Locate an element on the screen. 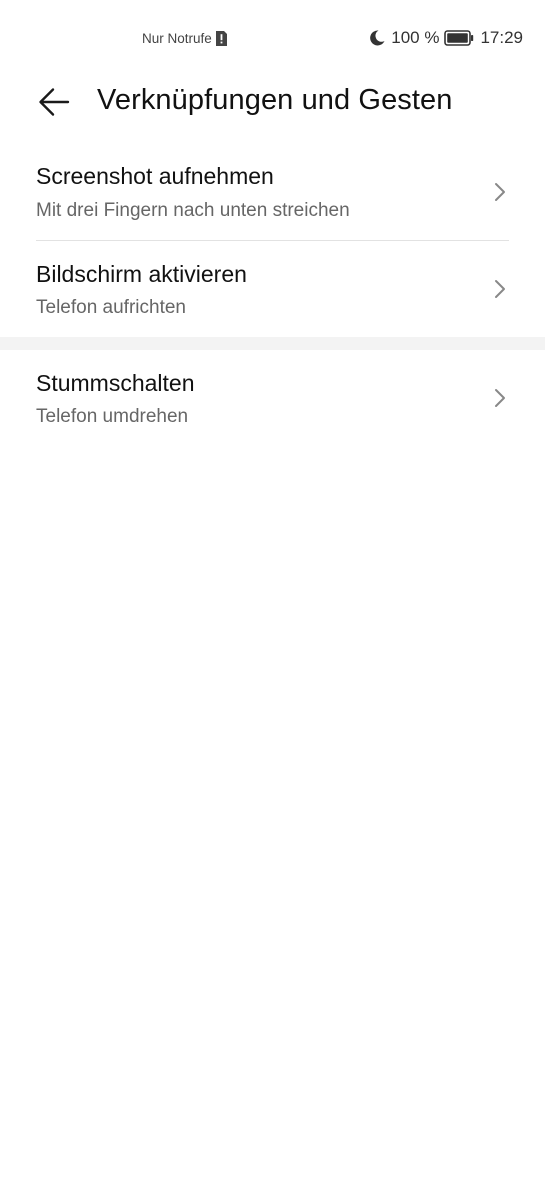 The image size is (545, 1200). item-title: Stummschalten is located at coordinates (115, 383).